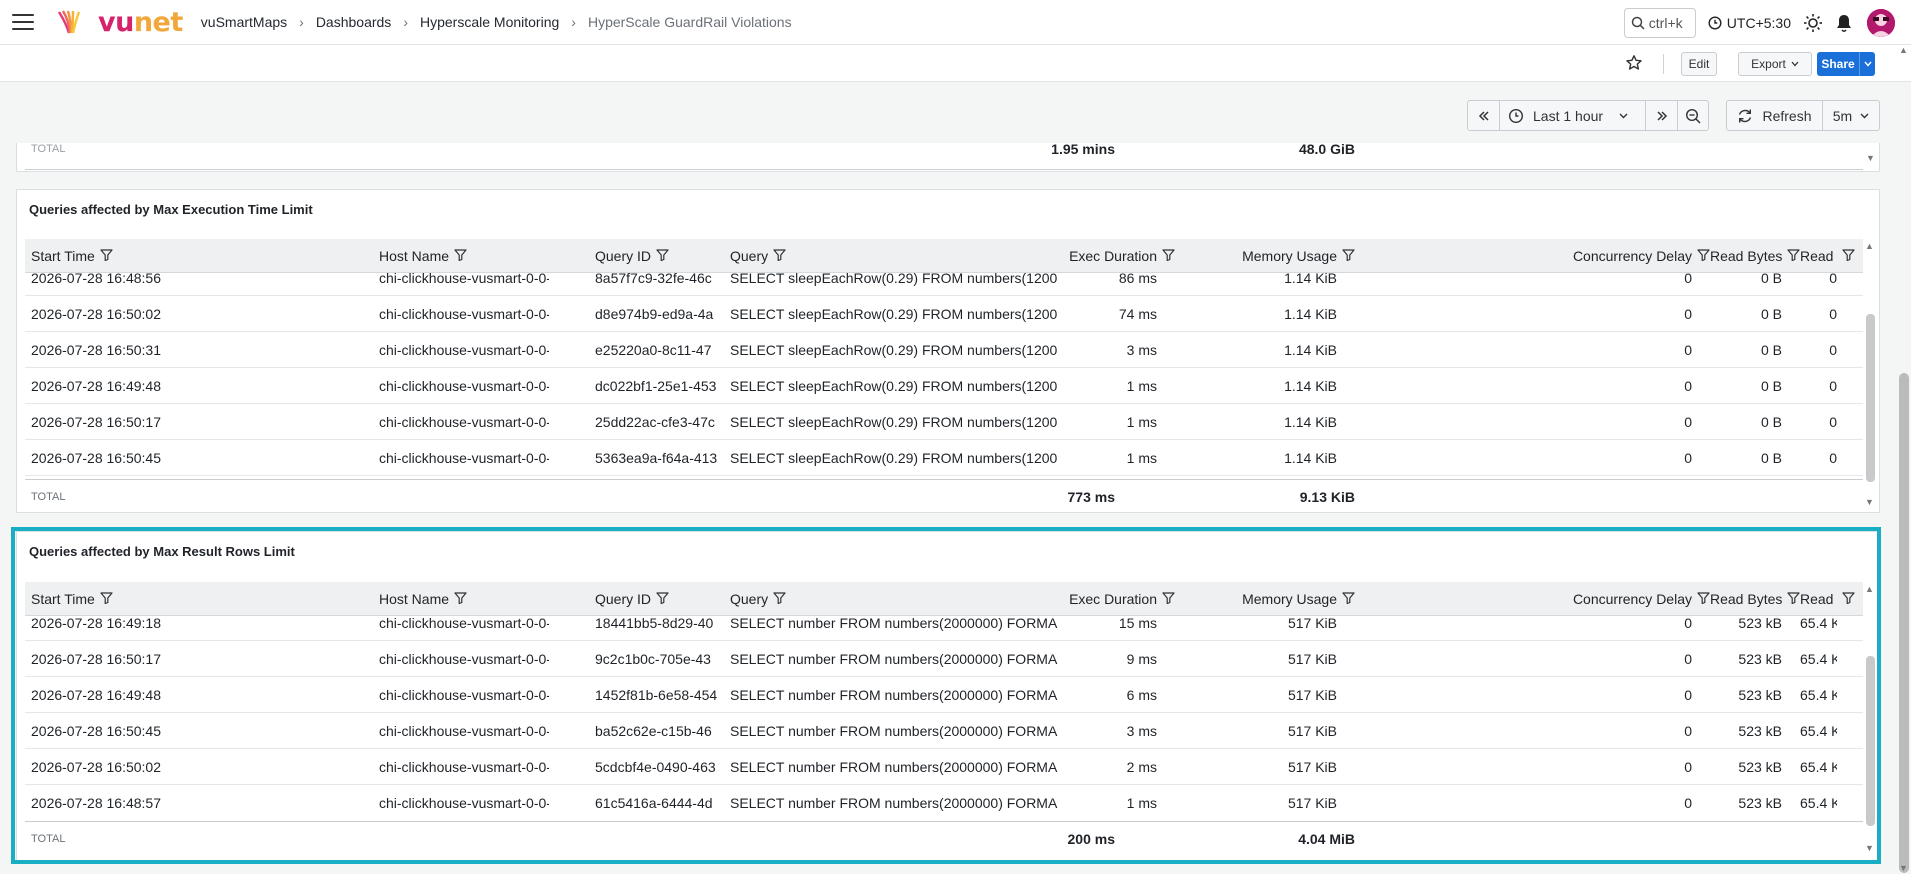 The height and width of the screenshot is (874, 1911). What do you see at coordinates (1083, 149) in the screenshot?
I see `total-exec-duration: 1.95 mins` at bounding box center [1083, 149].